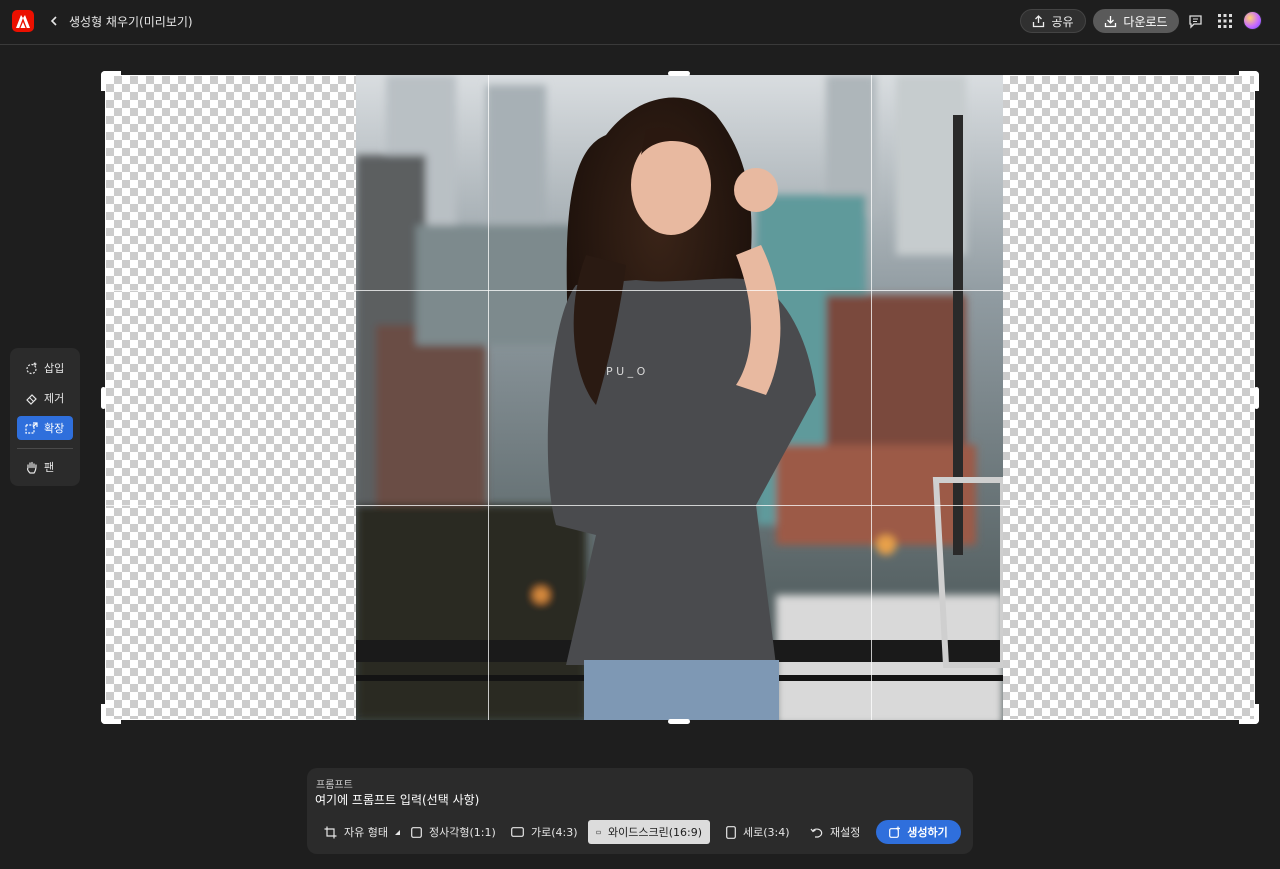 The width and height of the screenshot is (1280, 869). What do you see at coordinates (54, 398) in the screenshot?
I see `tool-label: 제거` at bounding box center [54, 398].